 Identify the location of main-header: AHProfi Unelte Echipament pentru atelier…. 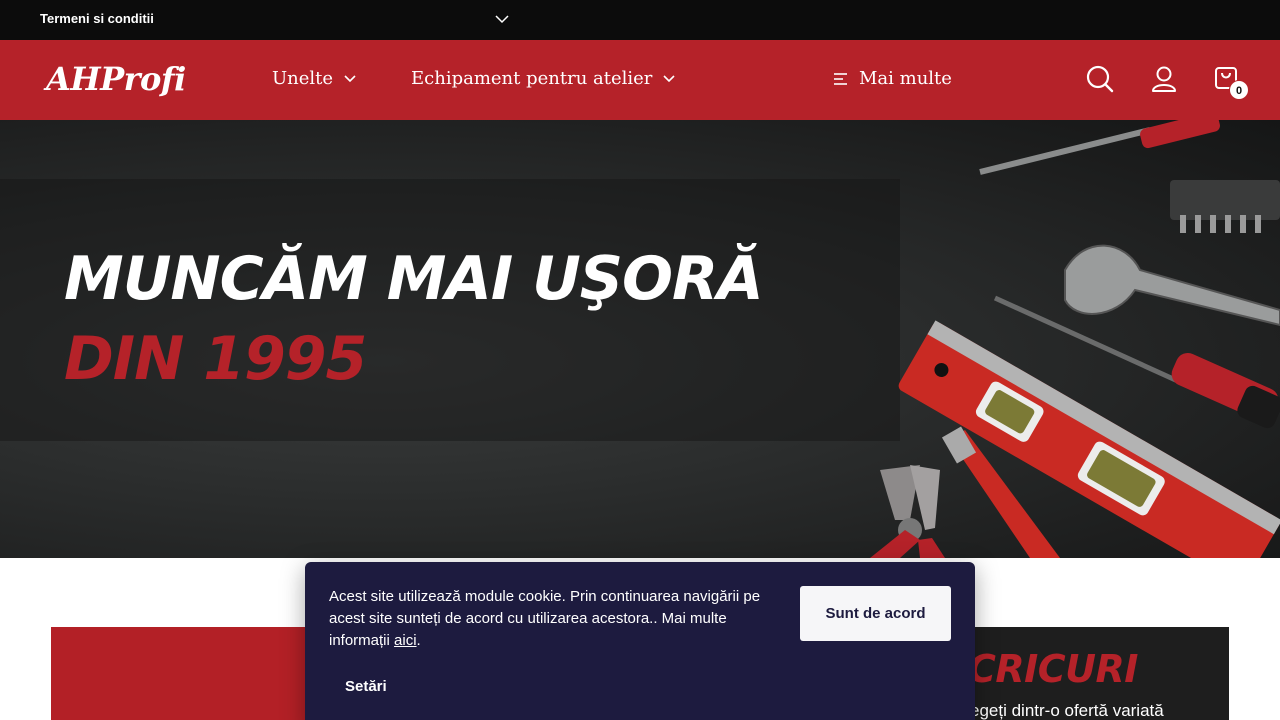
(640, 80).